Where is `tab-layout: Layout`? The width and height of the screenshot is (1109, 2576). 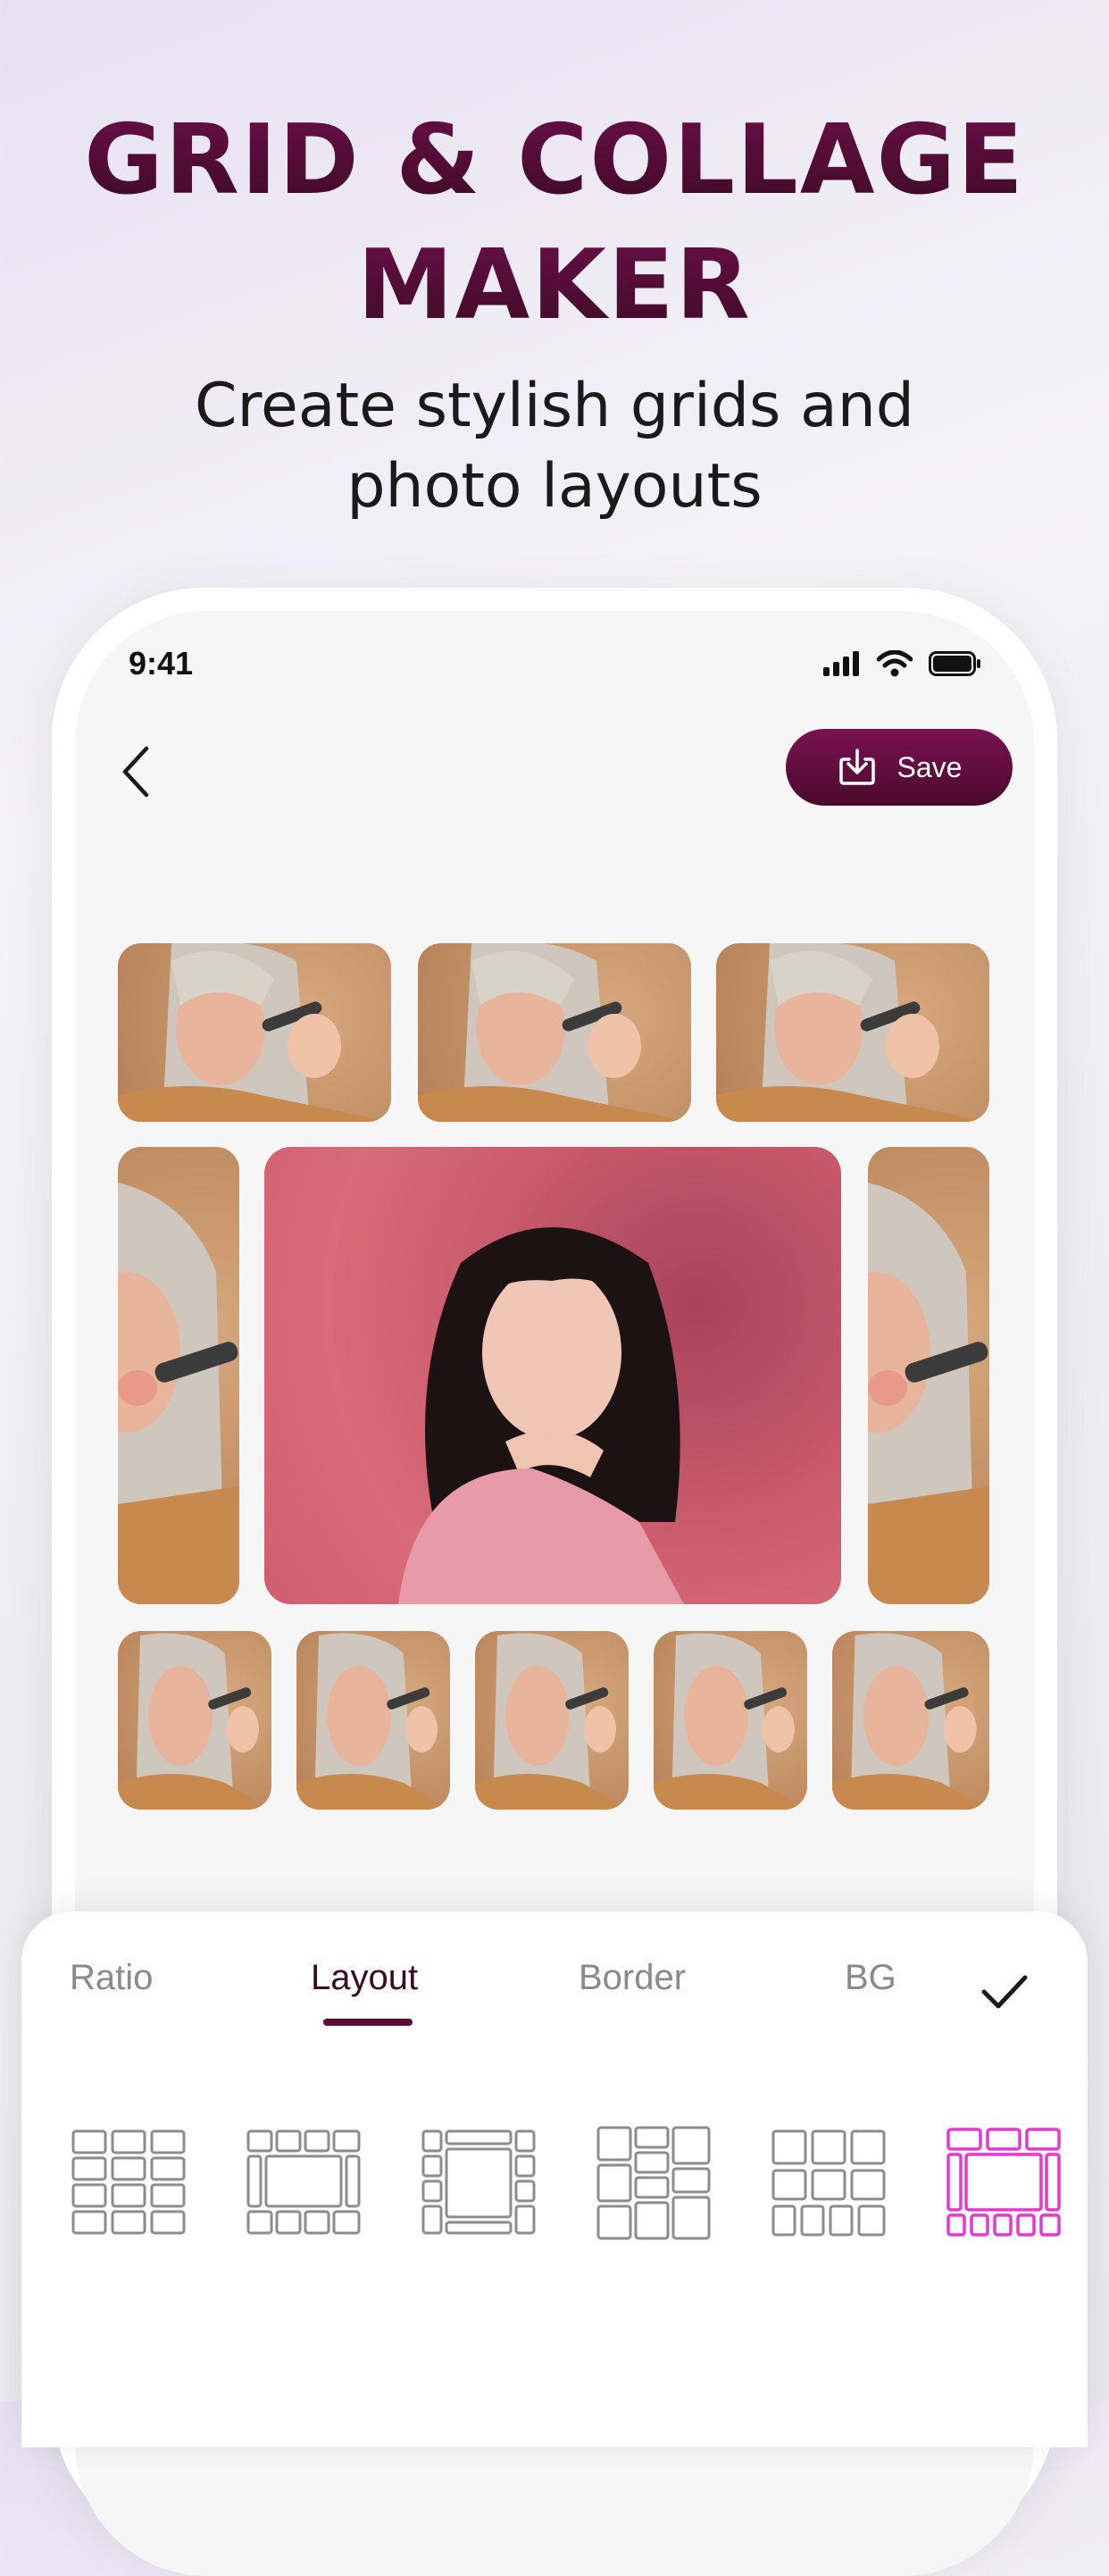 tab-layout: Layout is located at coordinates (364, 1978).